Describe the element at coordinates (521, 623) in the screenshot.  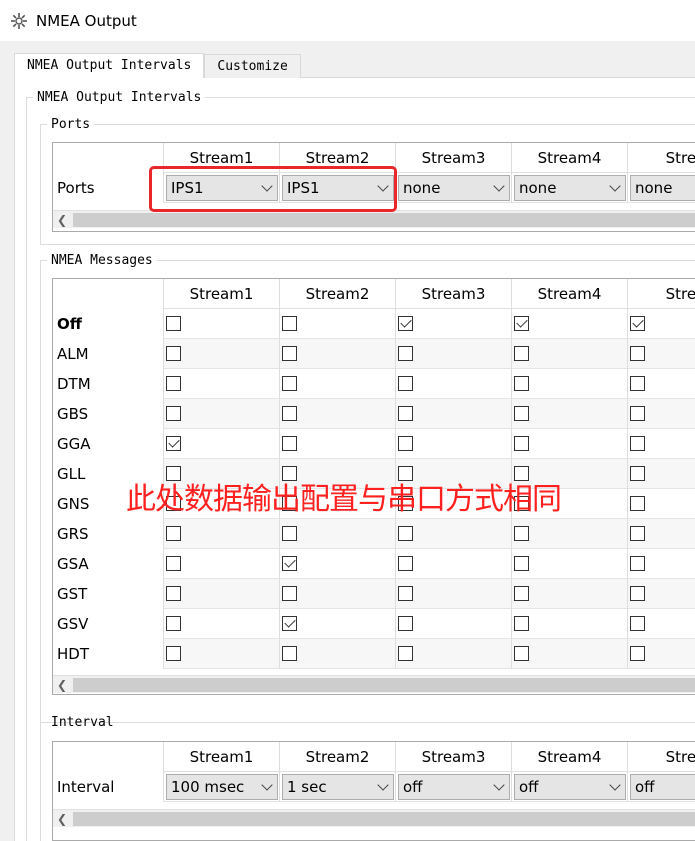
I see `gsv-stream4-checkbox` at that location.